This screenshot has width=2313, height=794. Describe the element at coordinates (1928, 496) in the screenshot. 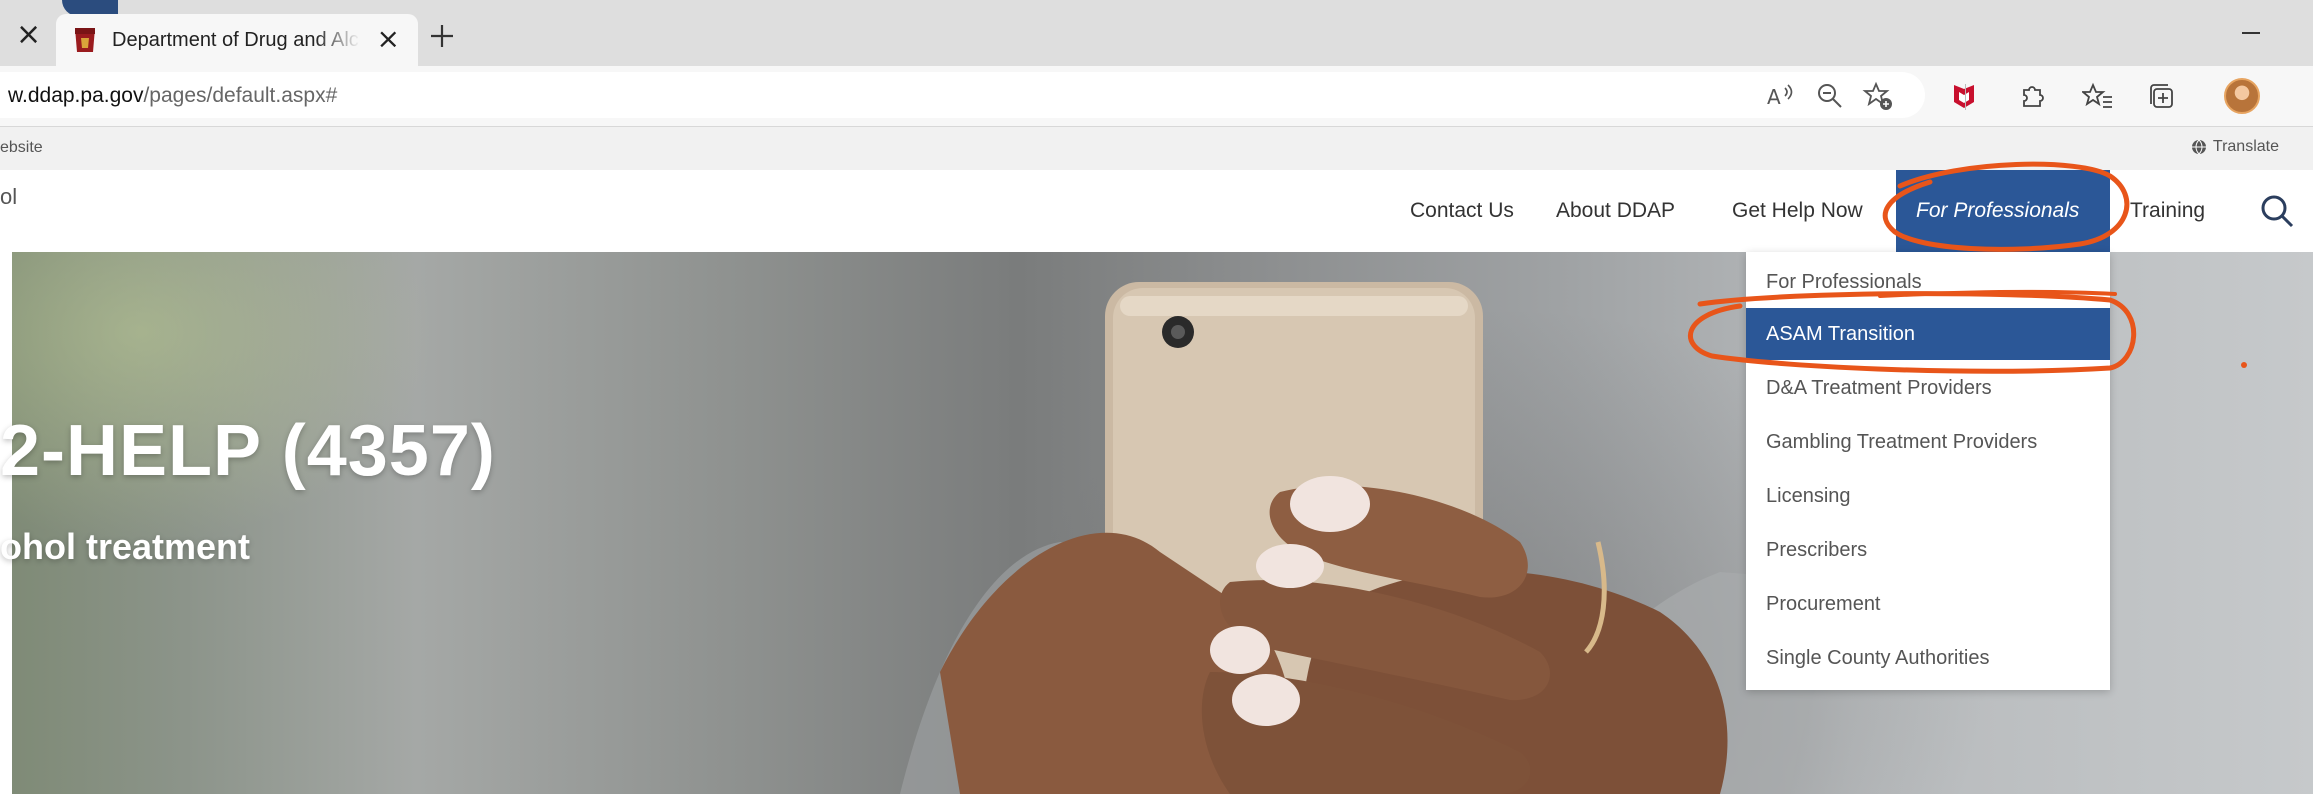

I see `dropdown-item-licensing: Licensing` at that location.